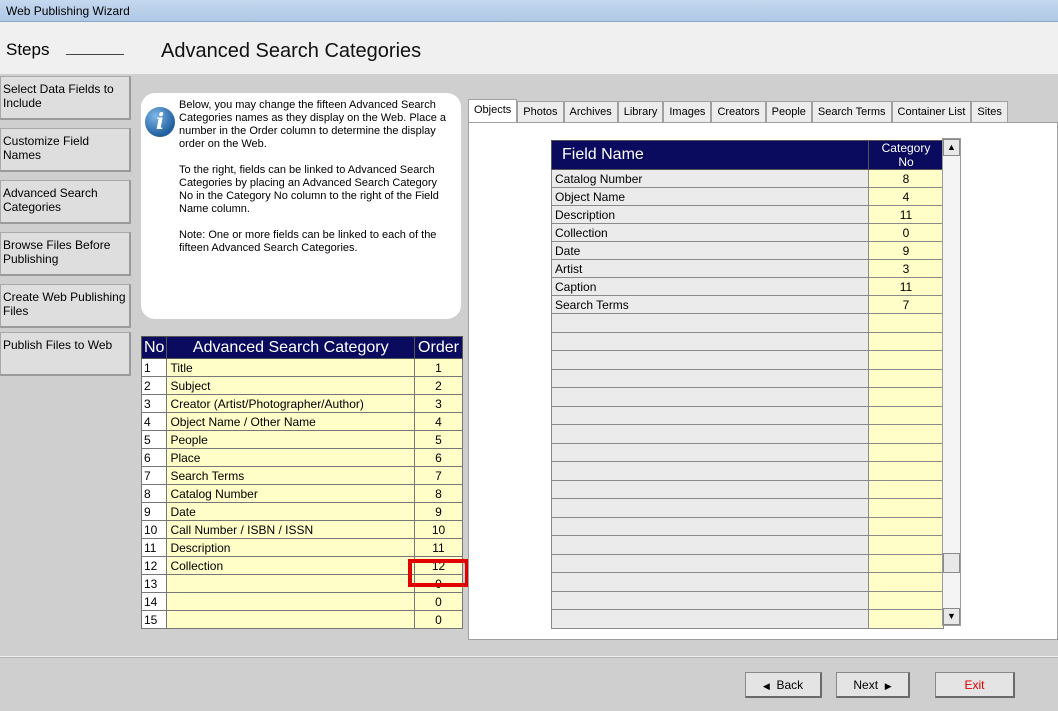 The image size is (1058, 711). What do you see at coordinates (640, 112) in the screenshot?
I see `tab-library: Library` at bounding box center [640, 112].